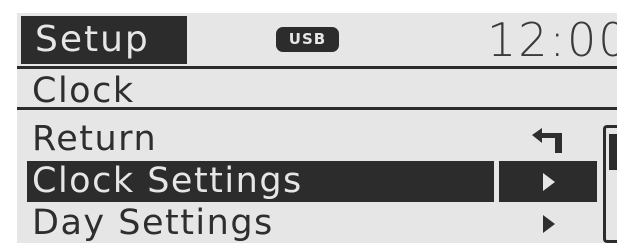 Image resolution: width=617 pixels, height=243 pixels. I want to click on page-title: Setup, so click(92, 39).